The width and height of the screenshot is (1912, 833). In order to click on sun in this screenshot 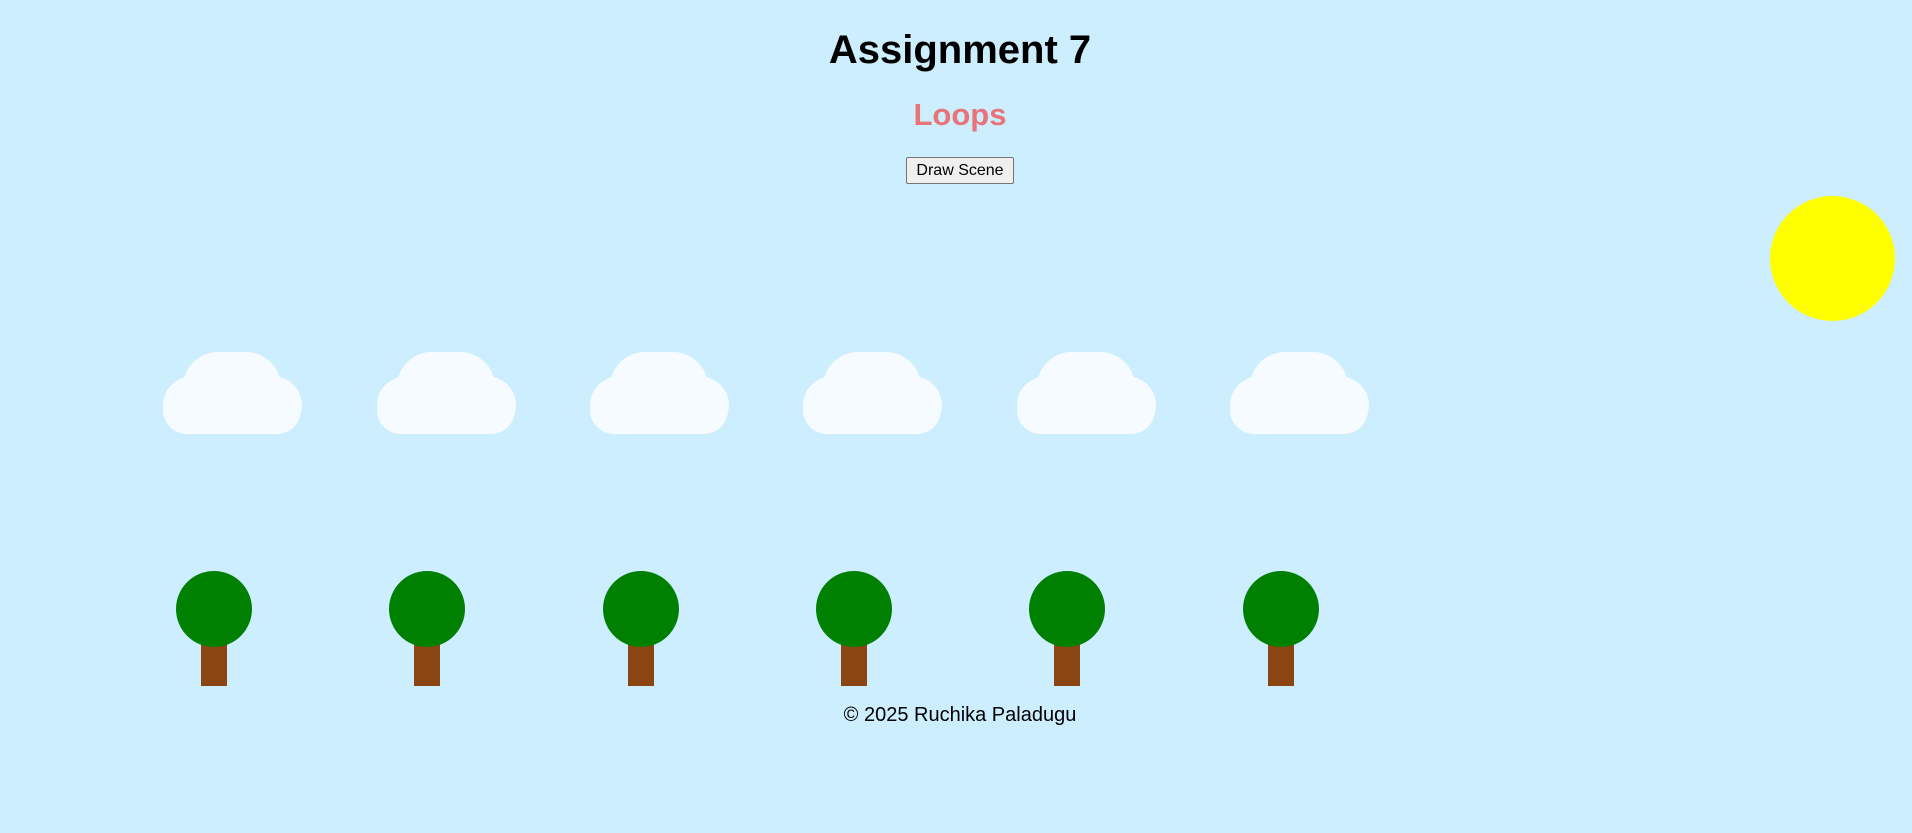, I will do `click(1832, 258)`.